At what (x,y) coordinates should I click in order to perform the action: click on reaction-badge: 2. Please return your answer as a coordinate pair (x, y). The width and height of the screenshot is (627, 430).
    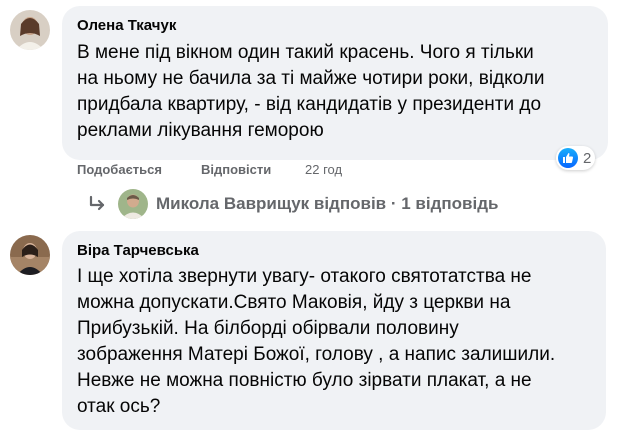
    Looking at the image, I should click on (576, 158).